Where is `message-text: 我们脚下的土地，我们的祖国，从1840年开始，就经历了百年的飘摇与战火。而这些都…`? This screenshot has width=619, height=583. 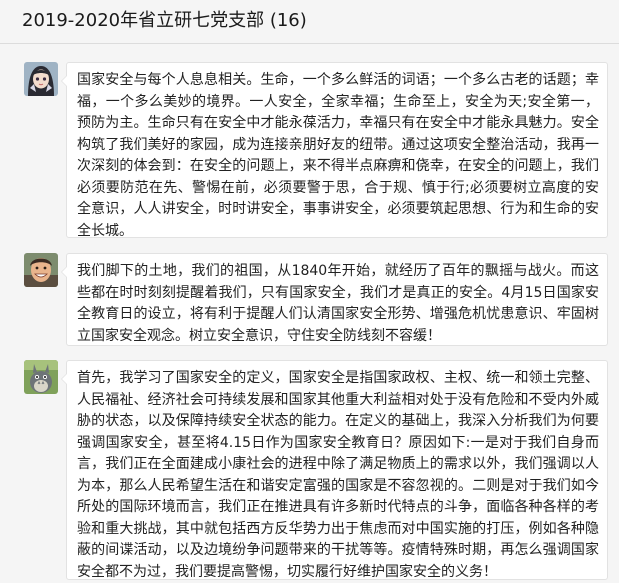 message-text: 我们脚下的土地，我们的祖国，从1840年开始，就经历了百年的飘摇与战火。而这些都… is located at coordinates (338, 303).